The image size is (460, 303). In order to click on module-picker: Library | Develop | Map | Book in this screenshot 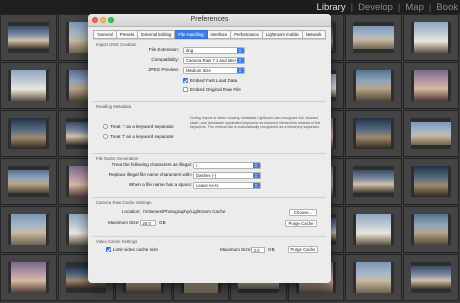, I will do `click(388, 7)`.